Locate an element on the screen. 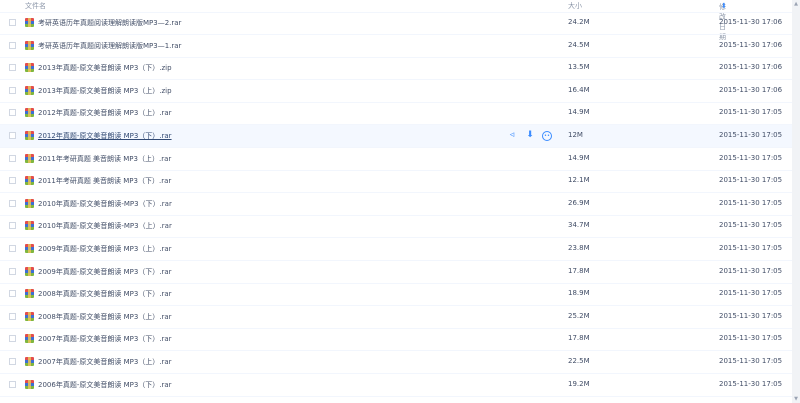 This screenshot has height=403, width=800. file-name-link: 2011年考研真题 美音朗读 MP3（上）.rar is located at coordinates (104, 159).